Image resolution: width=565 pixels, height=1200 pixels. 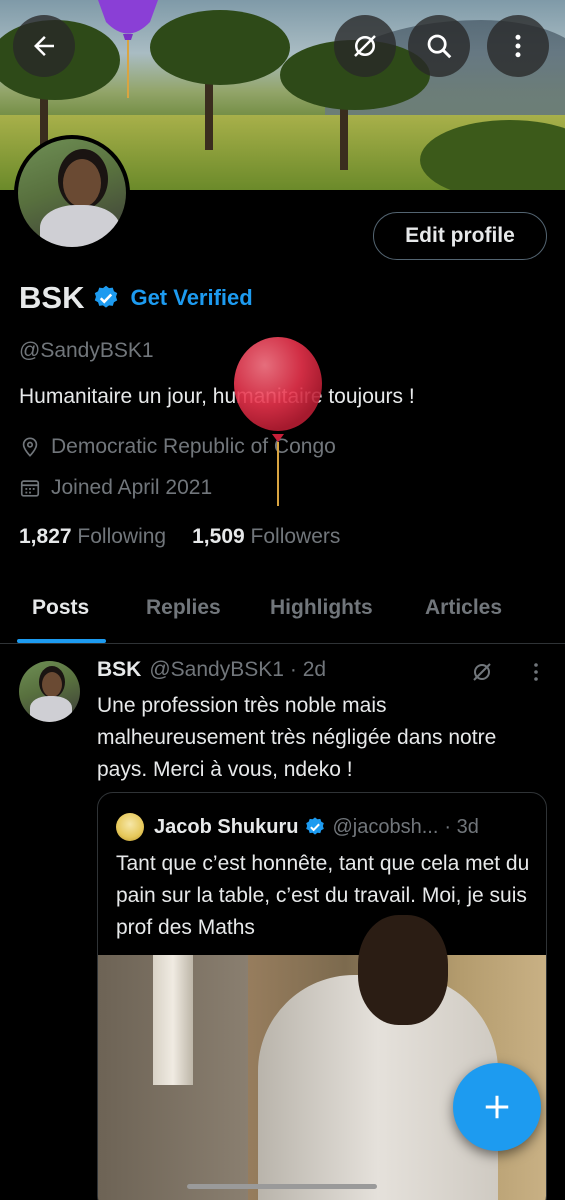 What do you see at coordinates (191, 298) in the screenshot?
I see `get-verified-link: Get Verified` at bounding box center [191, 298].